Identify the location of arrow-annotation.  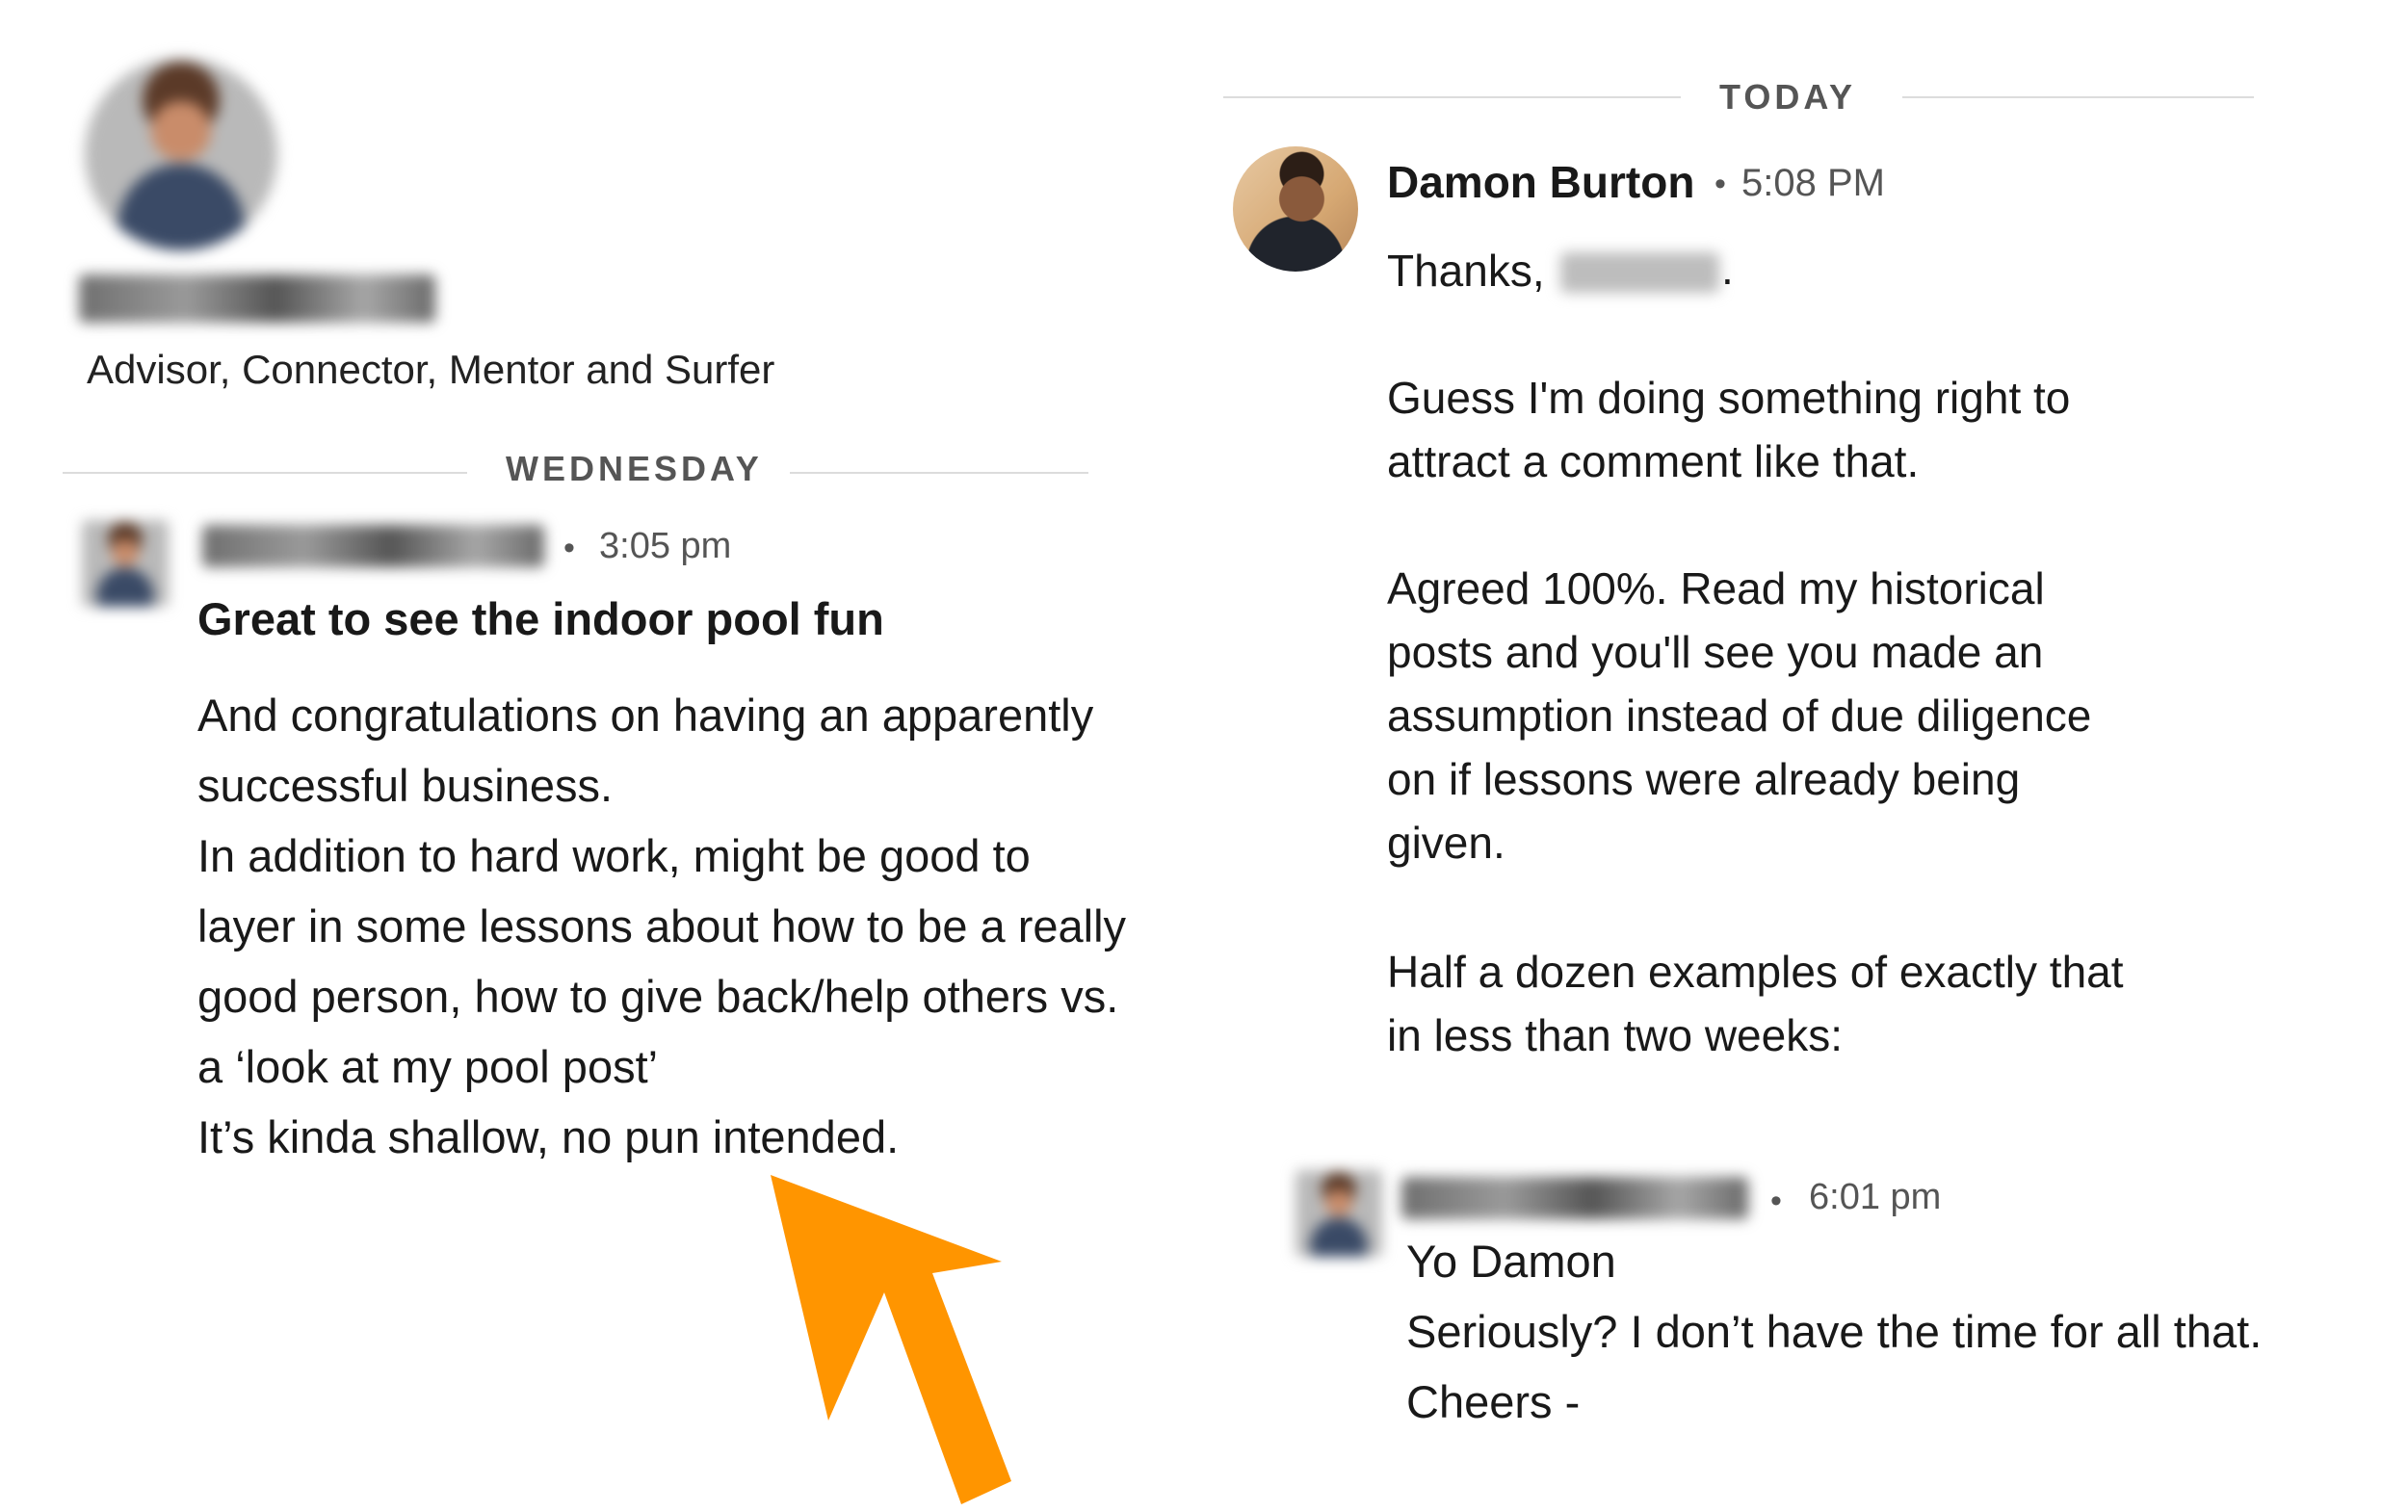
(891, 1340).